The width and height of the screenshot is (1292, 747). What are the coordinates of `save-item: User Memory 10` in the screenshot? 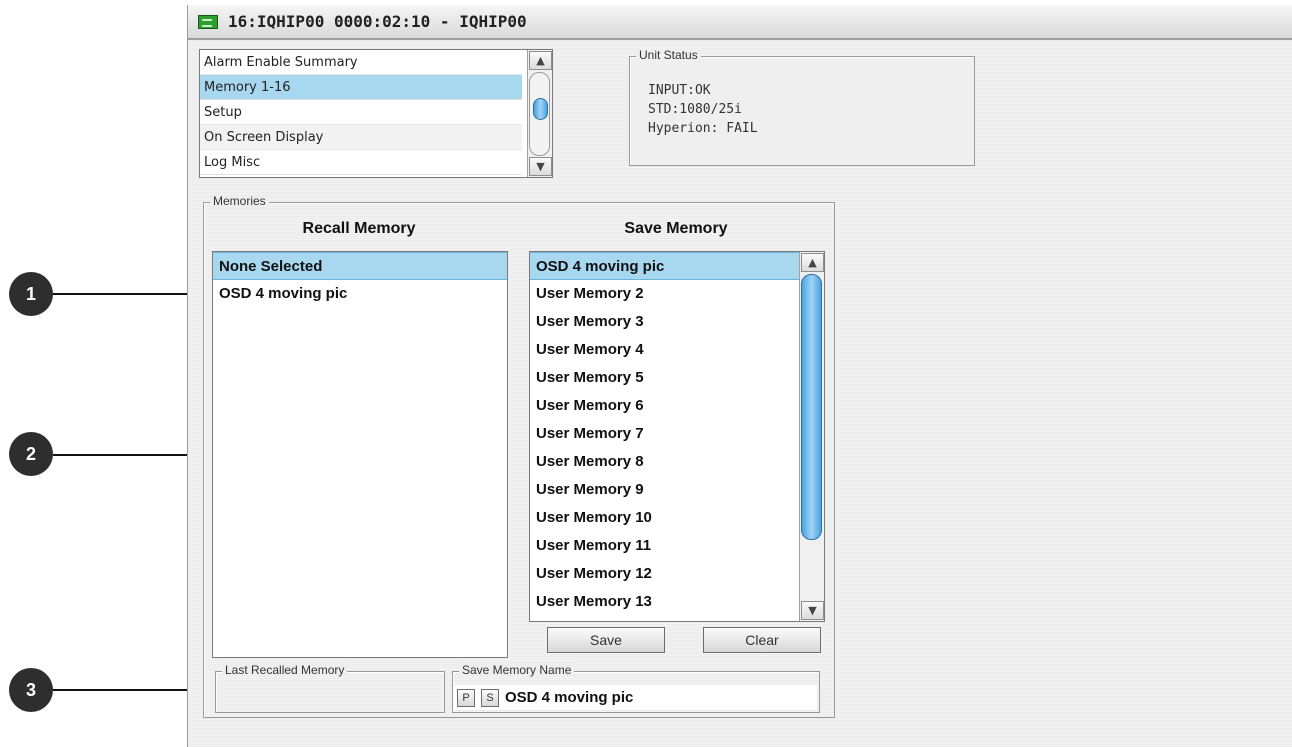 It's located at (665, 518).